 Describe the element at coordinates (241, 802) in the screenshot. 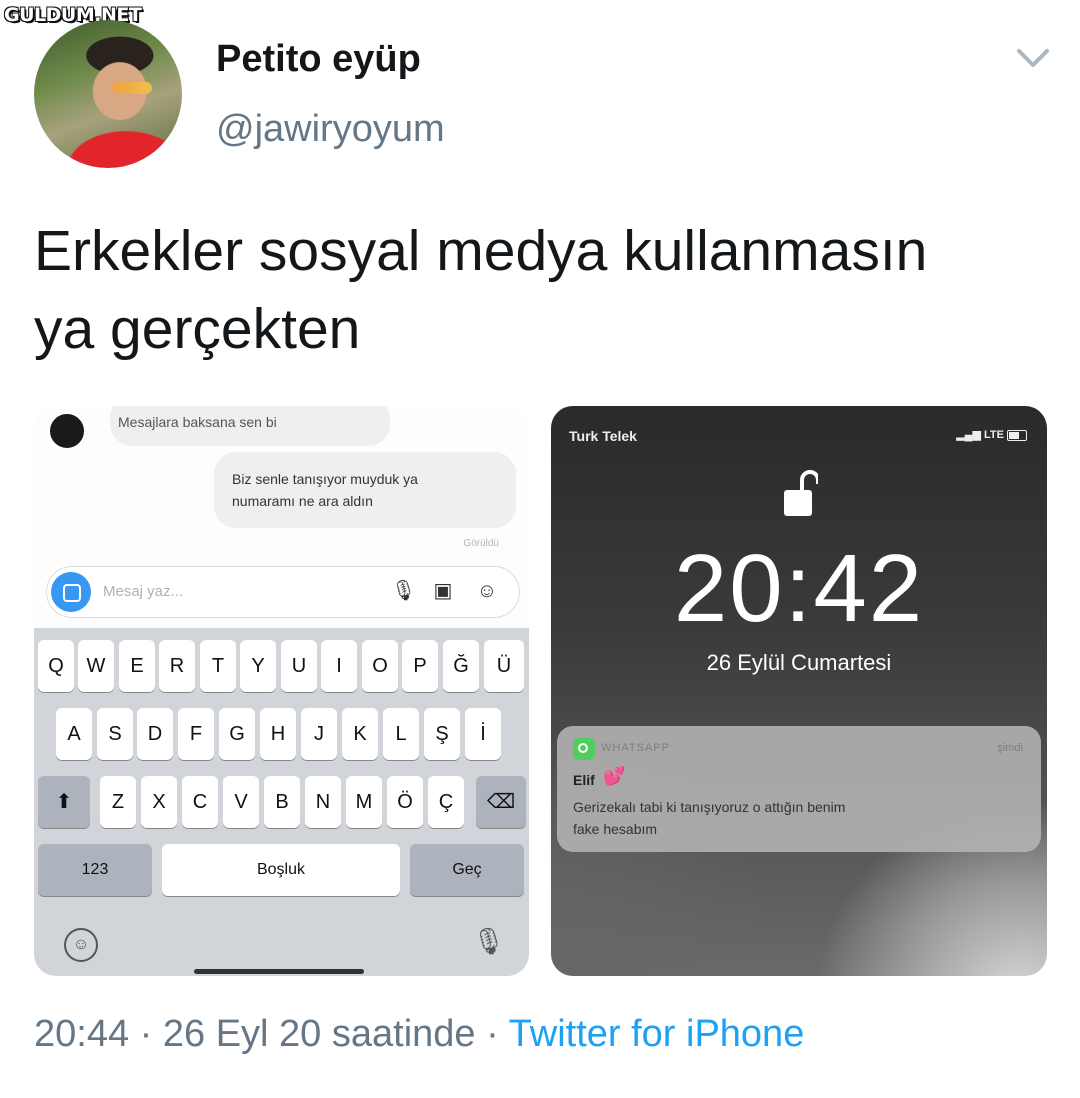

I see `key: V` at that location.